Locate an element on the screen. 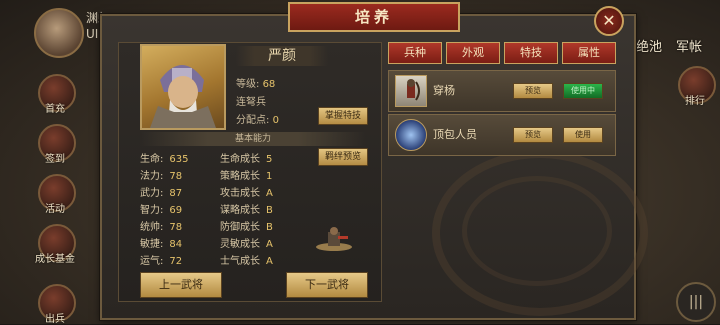 This screenshot has width=720, height=325. growth-row: 灵敏成长 A is located at coordinates (246, 244).